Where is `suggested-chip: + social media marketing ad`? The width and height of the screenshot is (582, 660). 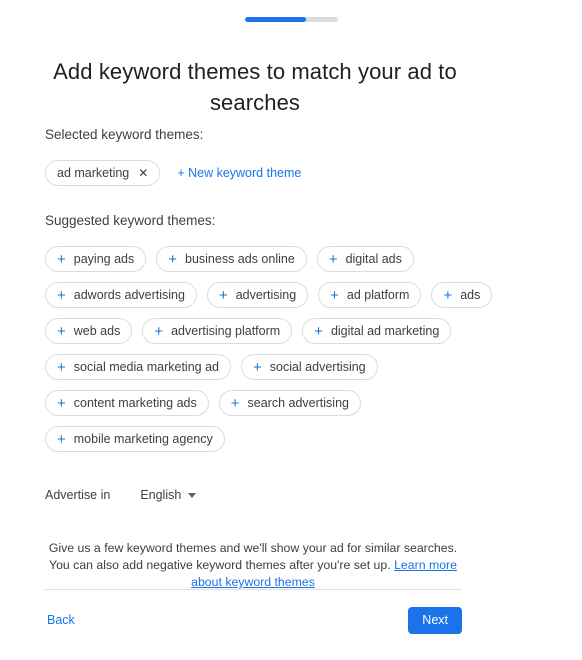
suggested-chip: + social media marketing ad is located at coordinates (138, 367).